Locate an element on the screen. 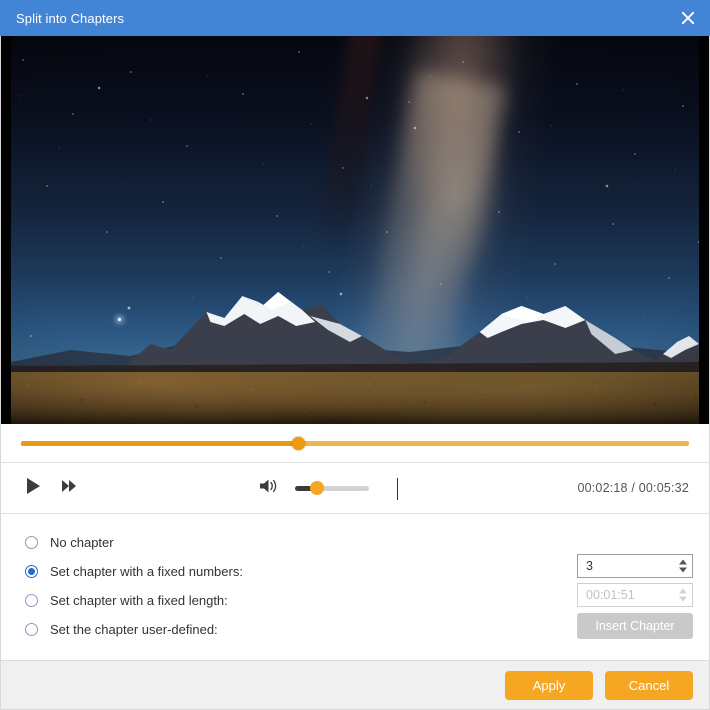 The image size is (710, 710). chapter-count-stepper: 3 is located at coordinates (635, 566).